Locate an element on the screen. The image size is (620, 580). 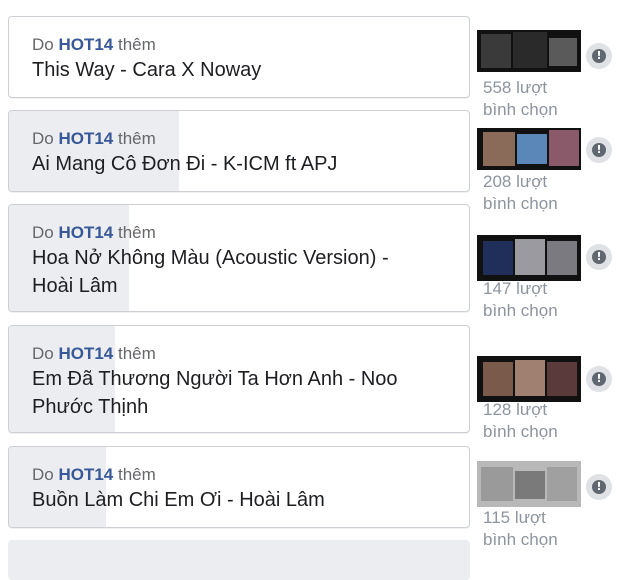
vote-count-number: 128 lượt is located at coordinates (515, 409).